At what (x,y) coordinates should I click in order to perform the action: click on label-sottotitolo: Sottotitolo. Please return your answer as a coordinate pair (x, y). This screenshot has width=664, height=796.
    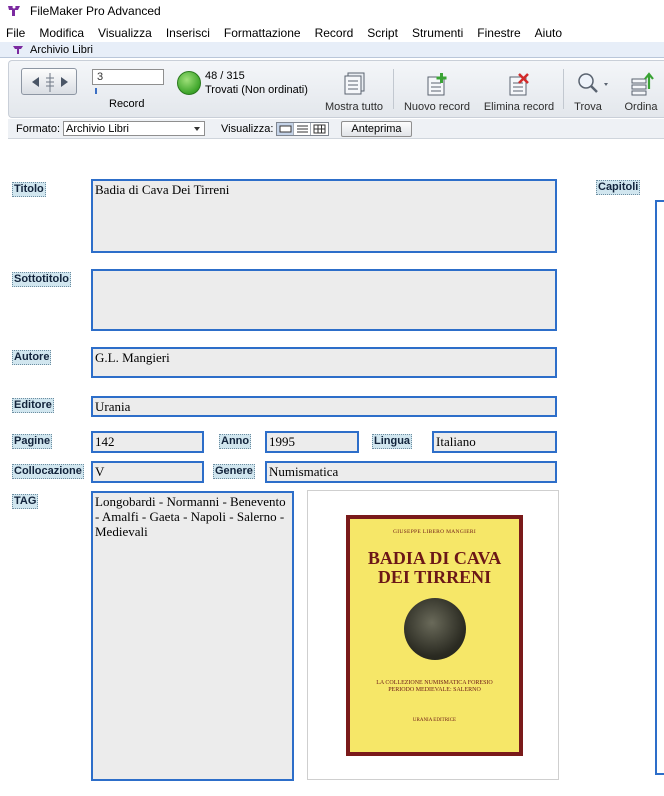
    Looking at the image, I should click on (41, 279).